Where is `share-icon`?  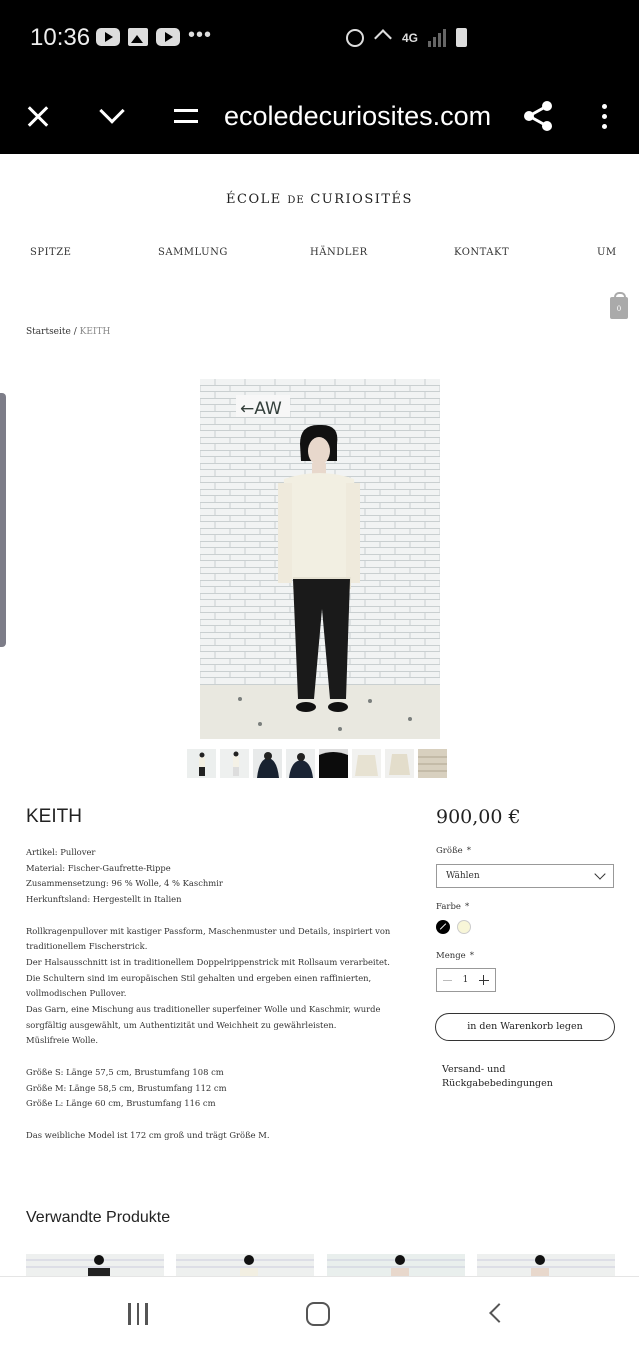 share-icon is located at coordinates (538, 116).